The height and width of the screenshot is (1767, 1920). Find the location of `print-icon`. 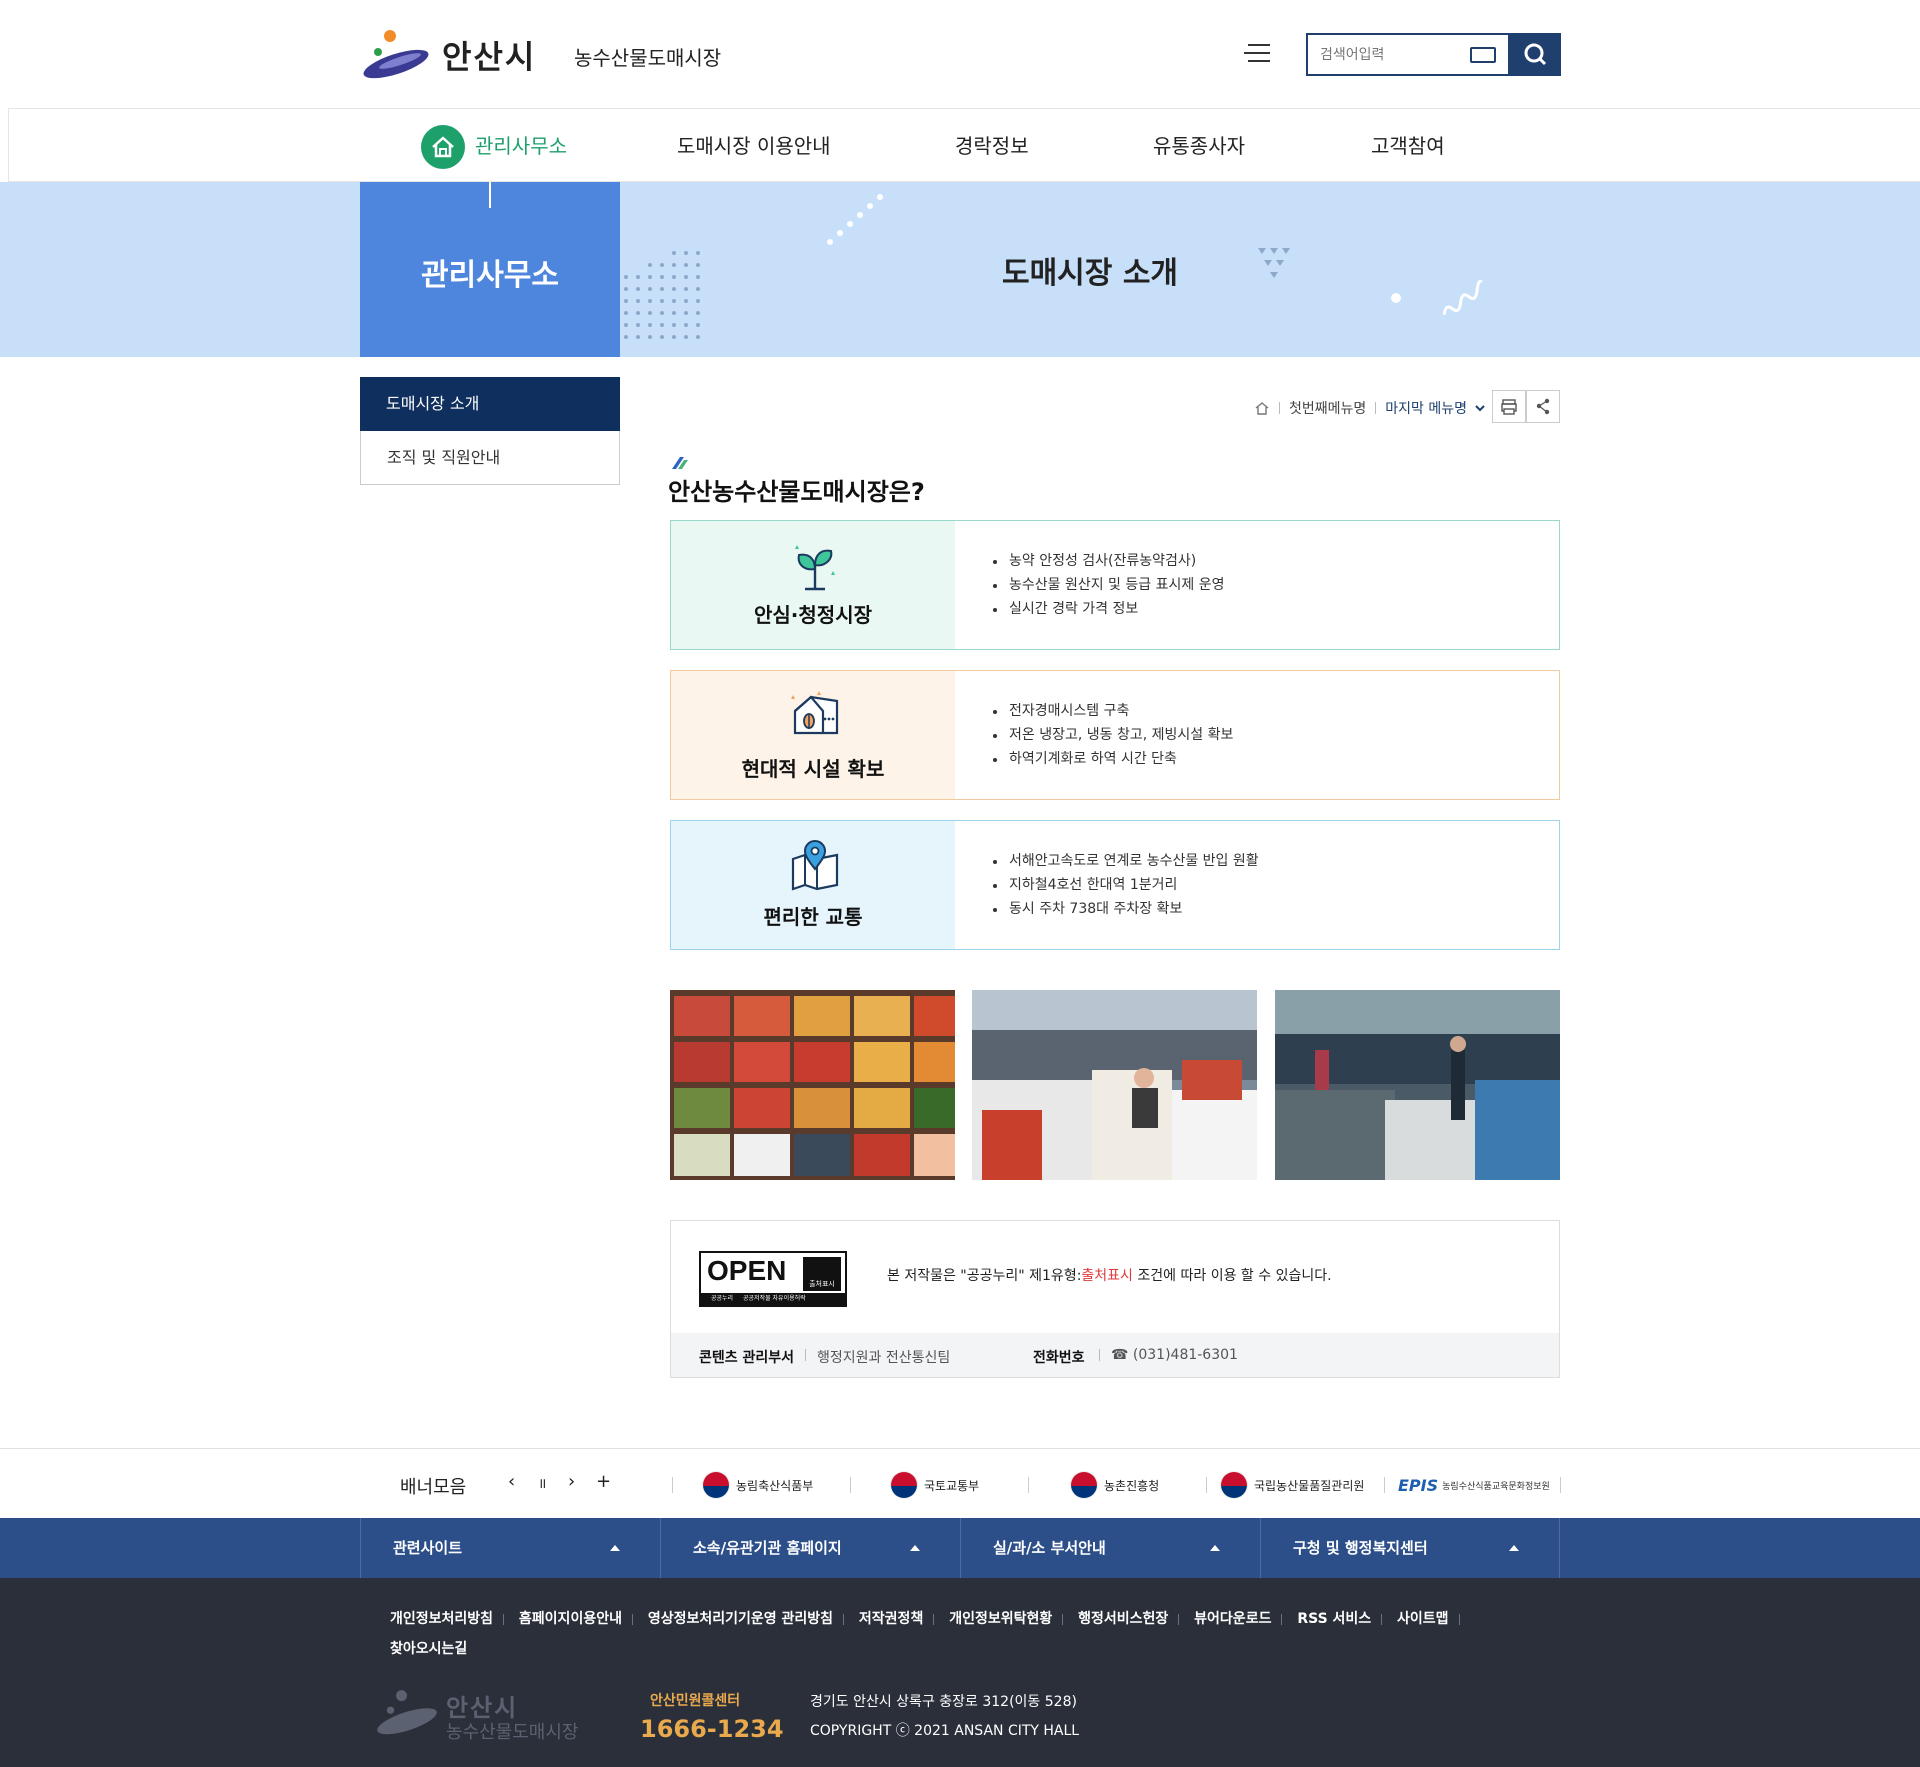

print-icon is located at coordinates (1509, 407).